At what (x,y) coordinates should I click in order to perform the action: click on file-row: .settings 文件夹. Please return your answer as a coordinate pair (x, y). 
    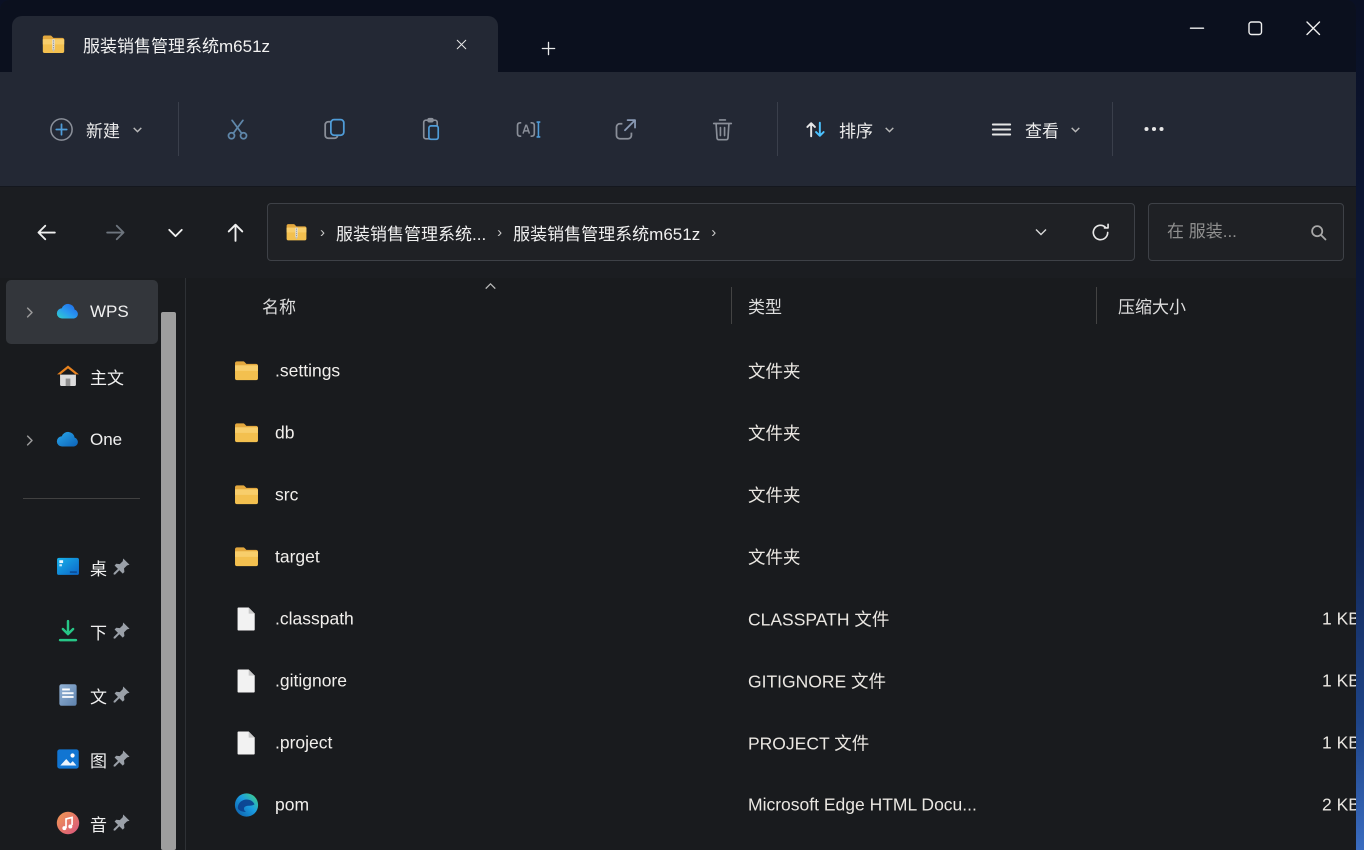
    Looking at the image, I should click on (771, 371).